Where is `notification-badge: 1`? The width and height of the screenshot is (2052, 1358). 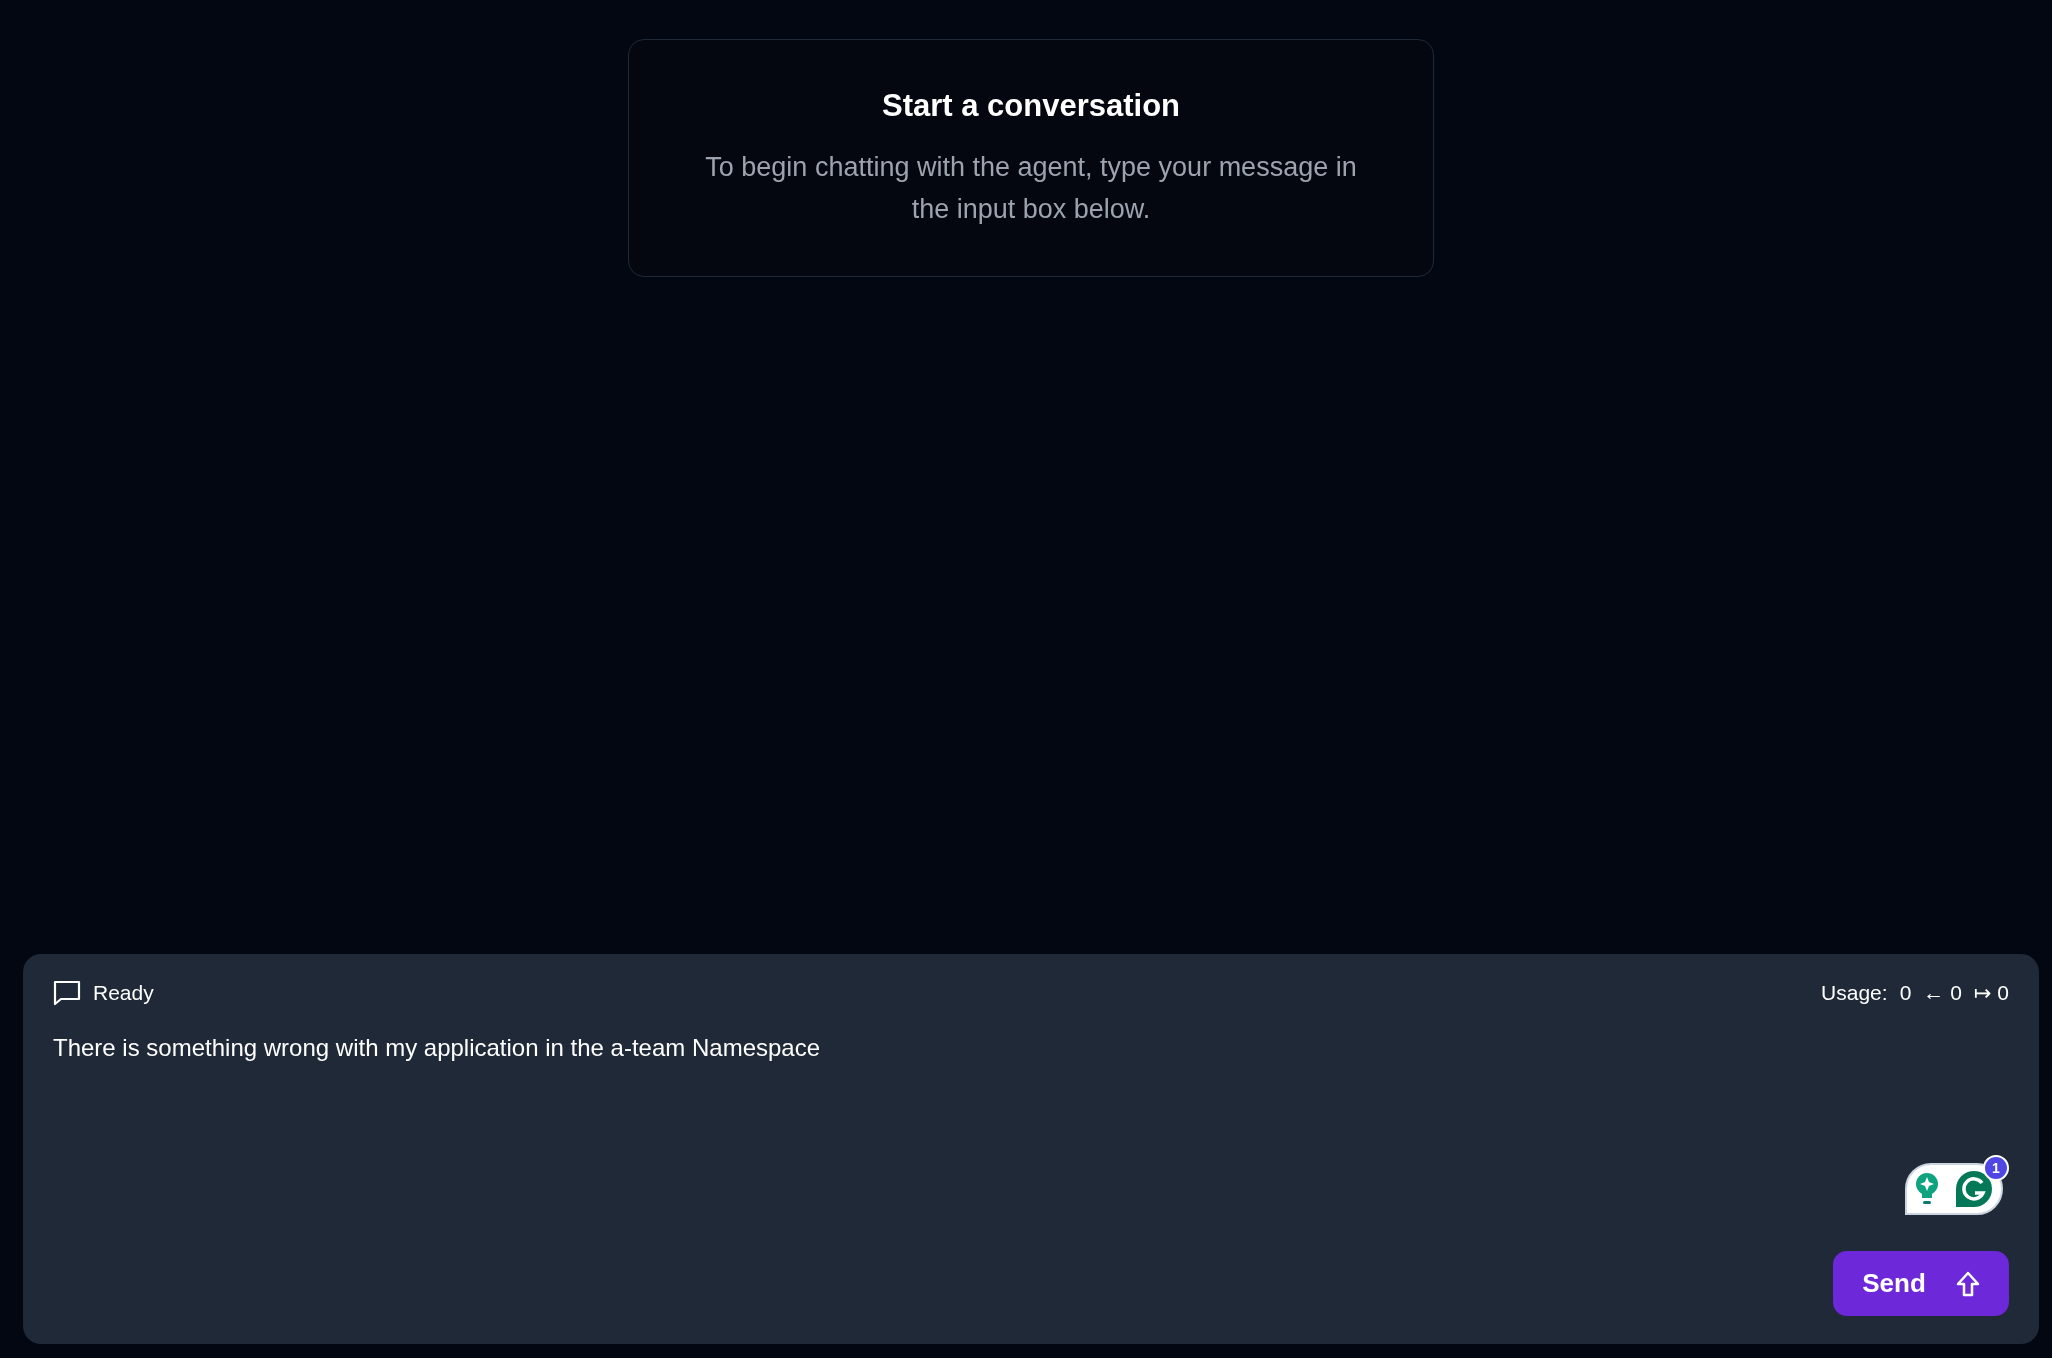 notification-badge: 1 is located at coordinates (1996, 1168).